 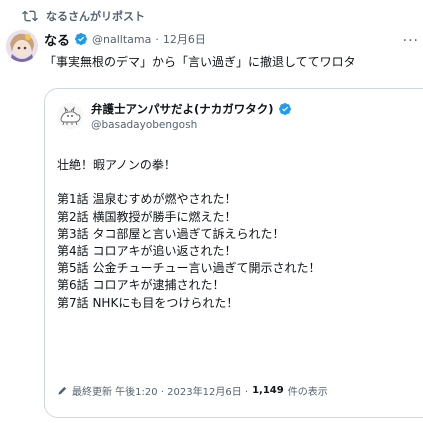 What do you see at coordinates (160, 392) in the screenshot?
I see `last-updated-text: 最終更新 午後1:20 · 2023年12月6日 ·` at bounding box center [160, 392].